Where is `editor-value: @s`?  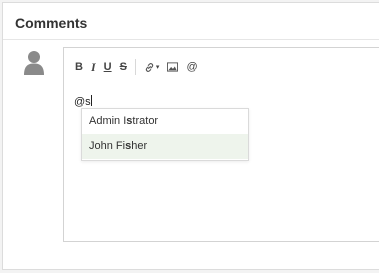
editor-value: @s is located at coordinates (82, 102).